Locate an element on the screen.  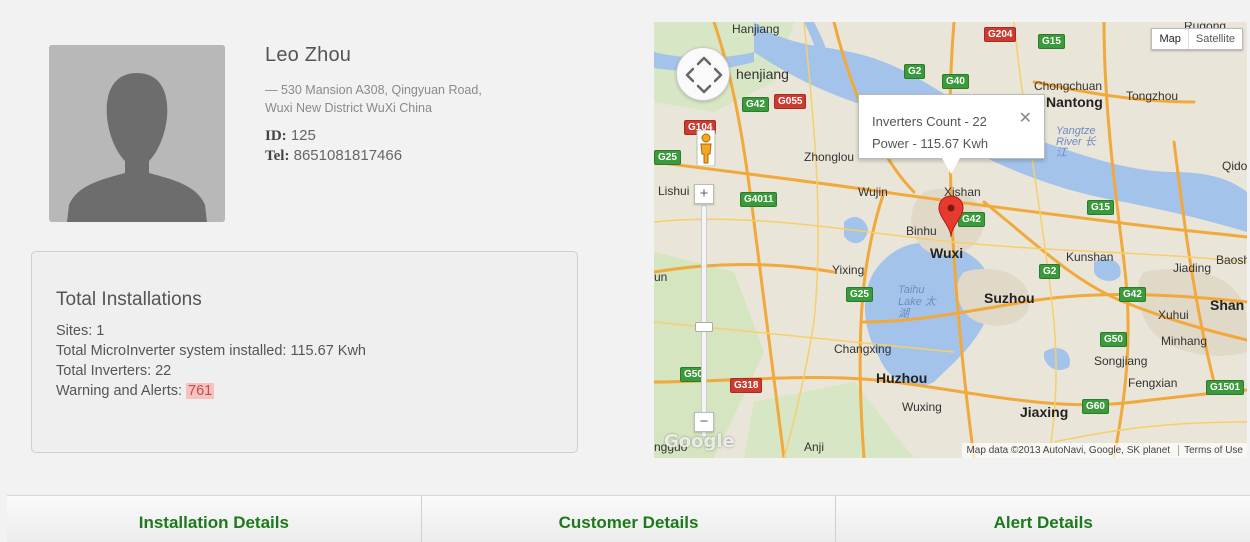
map-type-control: Map Satellite is located at coordinates (1197, 39).